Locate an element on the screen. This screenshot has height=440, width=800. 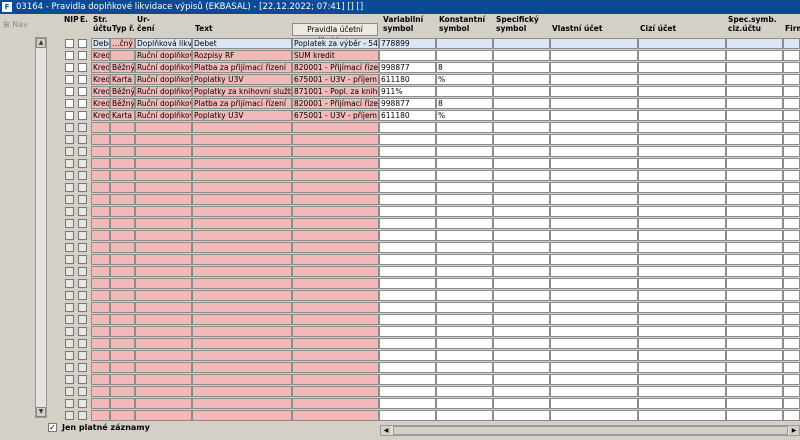
text-cell: Poplatky U3V is located at coordinates (242, 115).